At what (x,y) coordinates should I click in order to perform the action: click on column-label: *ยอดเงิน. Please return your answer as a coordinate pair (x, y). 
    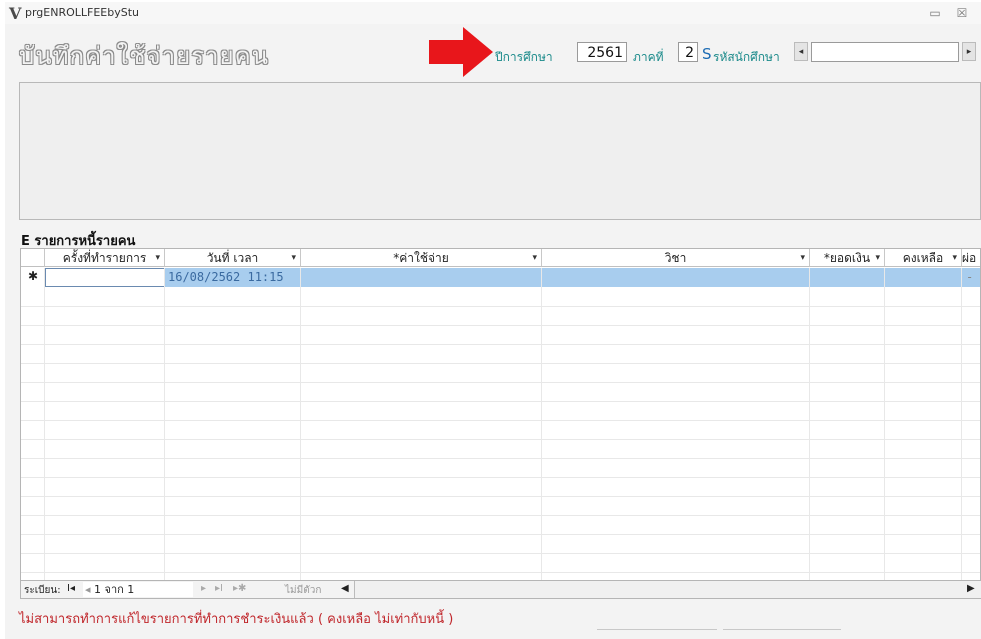
    Looking at the image, I should click on (847, 258).